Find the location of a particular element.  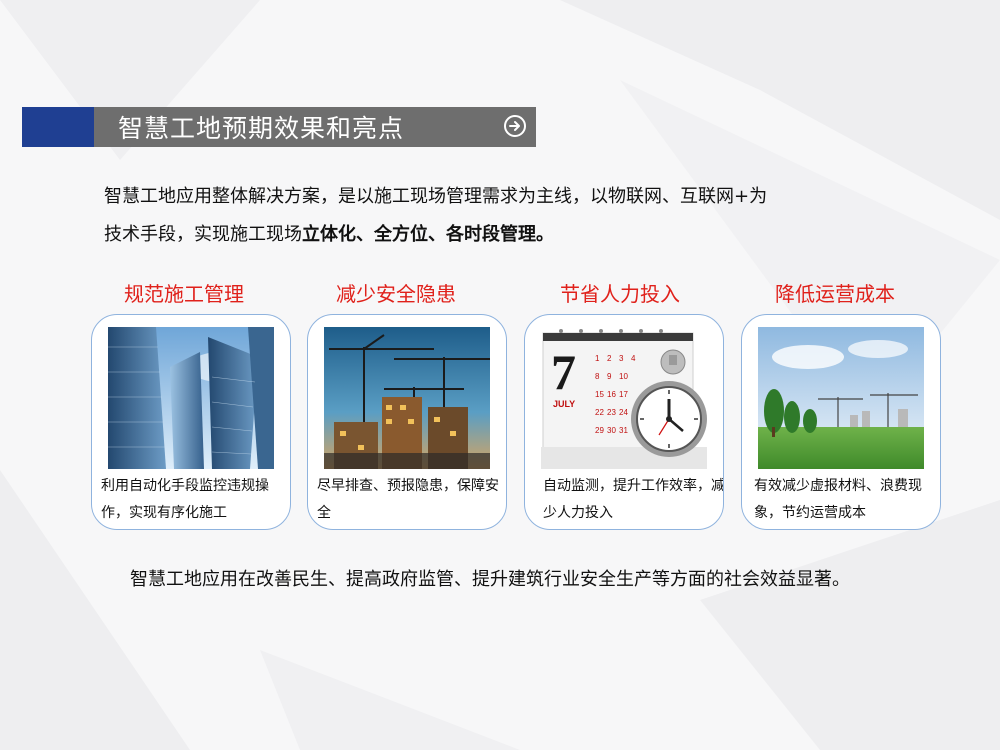

svg-text: 9 is located at coordinates (609, 376).